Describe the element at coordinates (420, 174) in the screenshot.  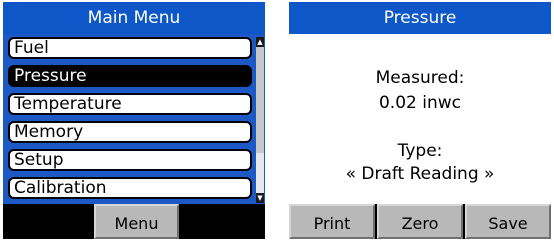
I see `type-value: « Draft Reading »` at that location.